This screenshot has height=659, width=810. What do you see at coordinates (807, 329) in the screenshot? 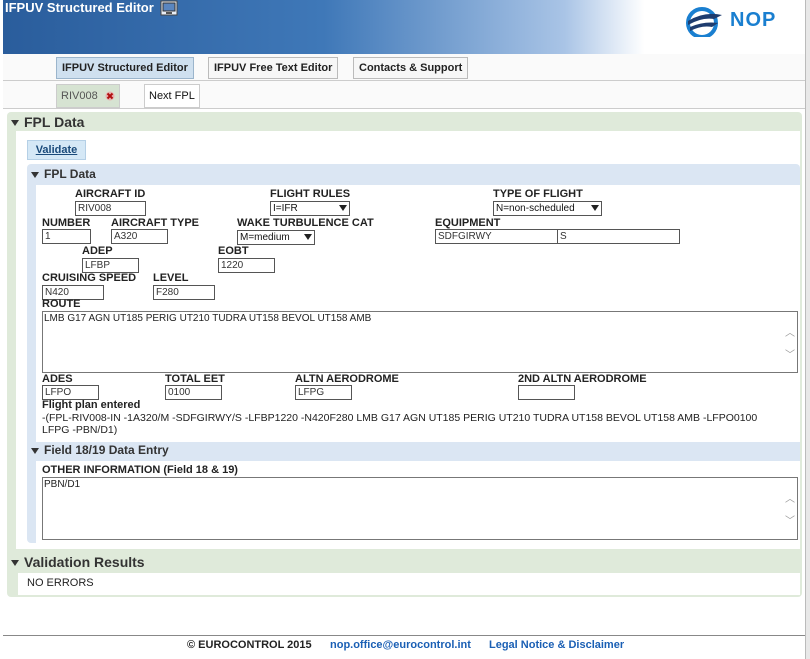
I see `window-scrollbar` at bounding box center [807, 329].